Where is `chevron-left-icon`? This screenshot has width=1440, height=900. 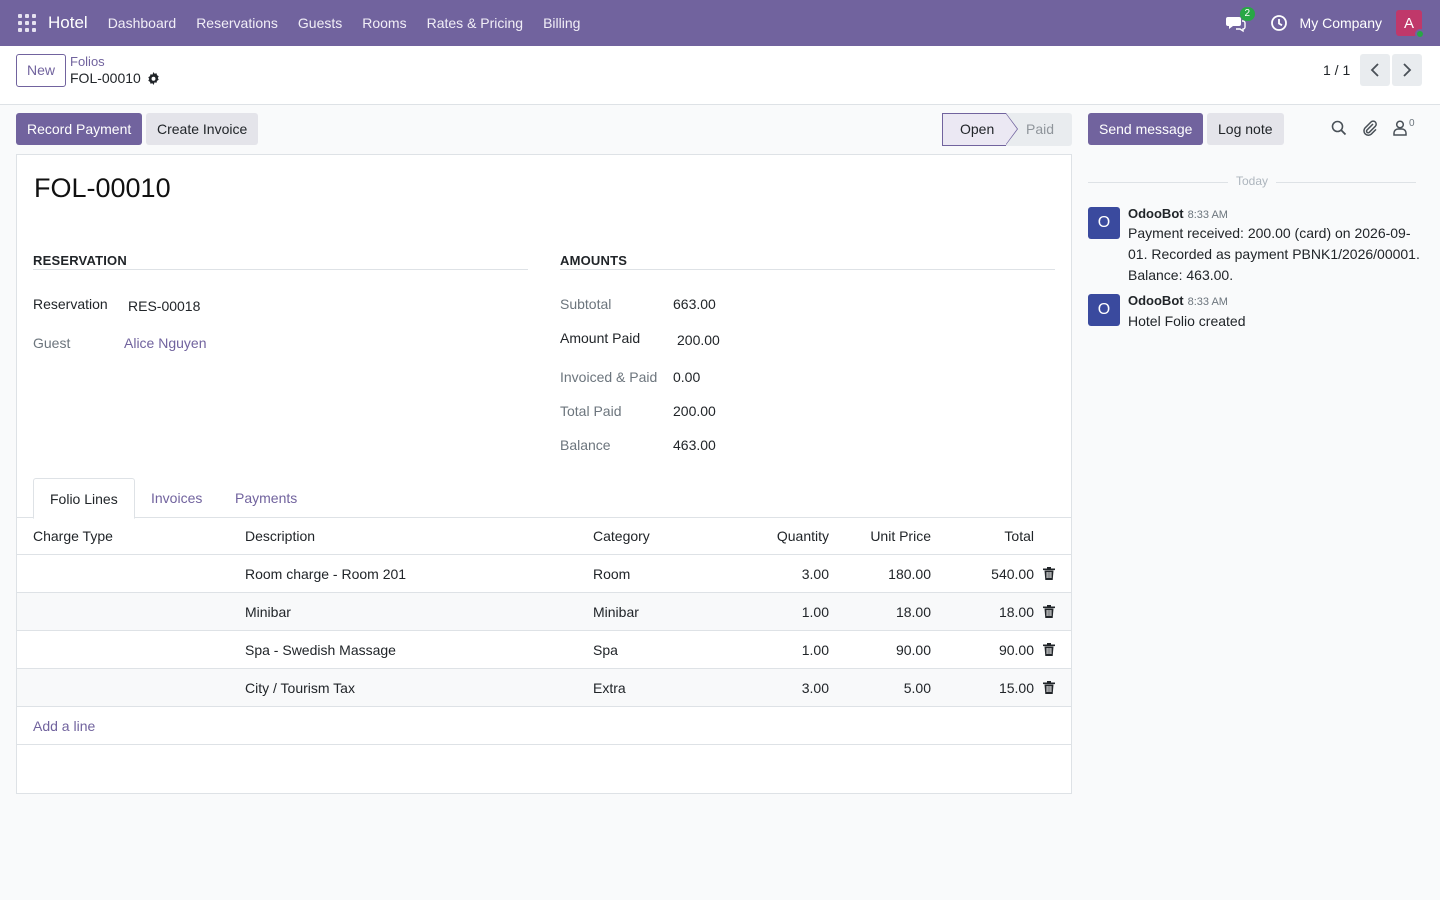 chevron-left-icon is located at coordinates (1374, 70).